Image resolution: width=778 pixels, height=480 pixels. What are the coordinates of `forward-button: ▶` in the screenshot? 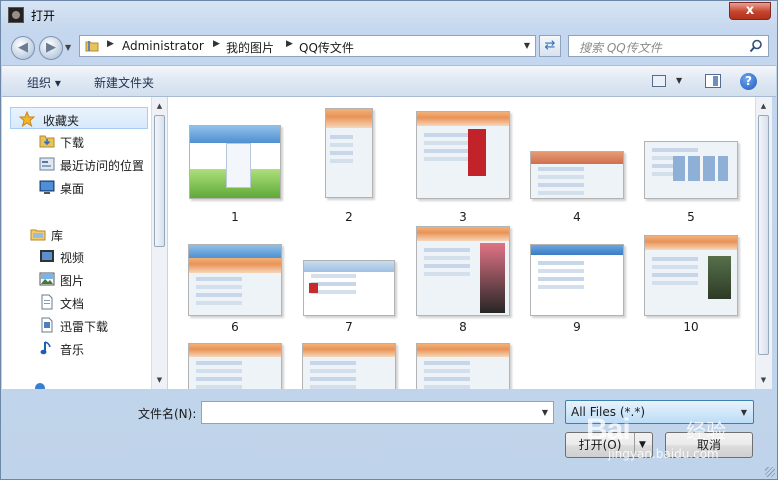 It's located at (51, 48).